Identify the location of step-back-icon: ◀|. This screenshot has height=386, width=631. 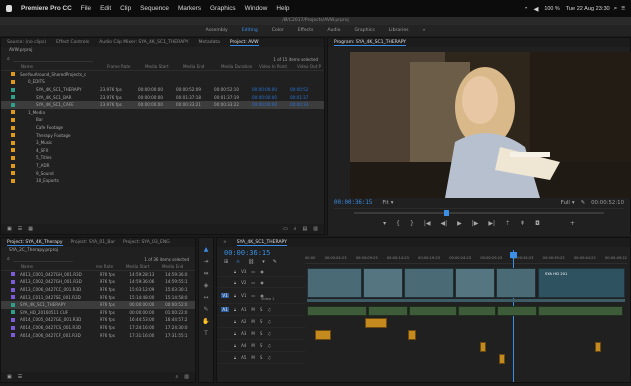
(443, 223).